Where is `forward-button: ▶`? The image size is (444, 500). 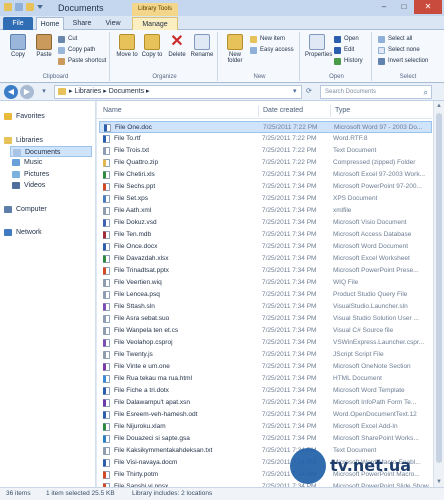 forward-button: ▶ is located at coordinates (27, 92).